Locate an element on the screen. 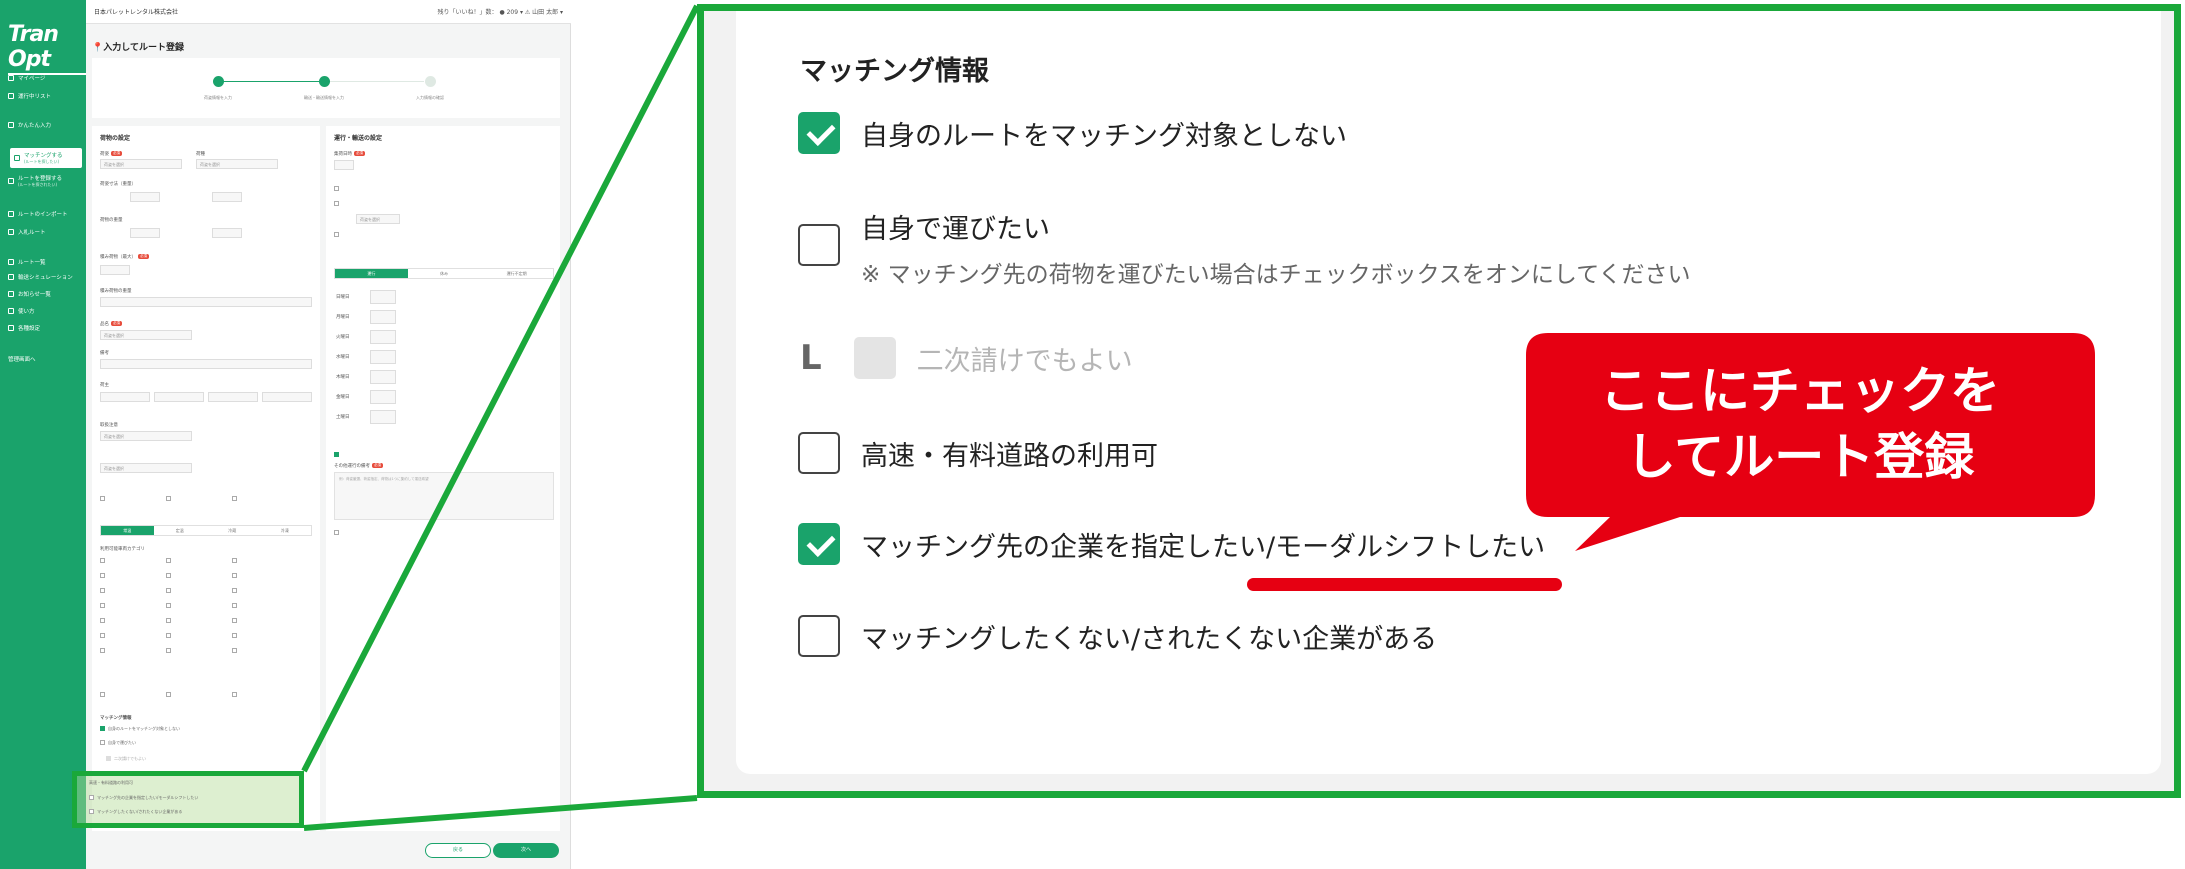  callout-line-1: ここにチェックを is located at coordinates (1800, 391).